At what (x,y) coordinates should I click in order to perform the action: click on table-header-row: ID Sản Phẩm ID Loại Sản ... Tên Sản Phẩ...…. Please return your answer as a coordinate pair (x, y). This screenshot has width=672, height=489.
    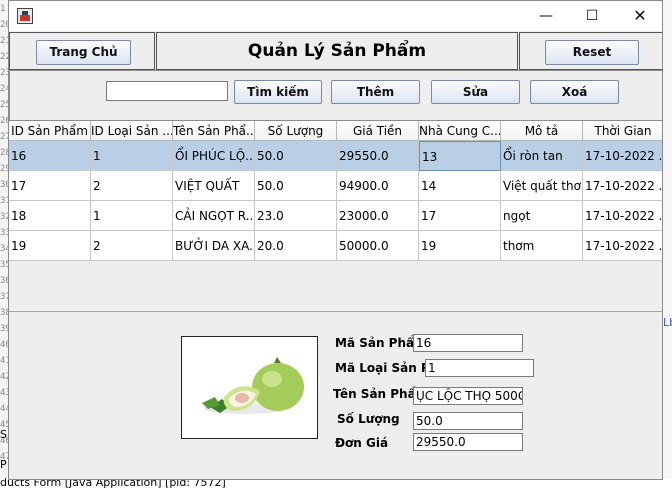
    Looking at the image, I should click on (335, 131).